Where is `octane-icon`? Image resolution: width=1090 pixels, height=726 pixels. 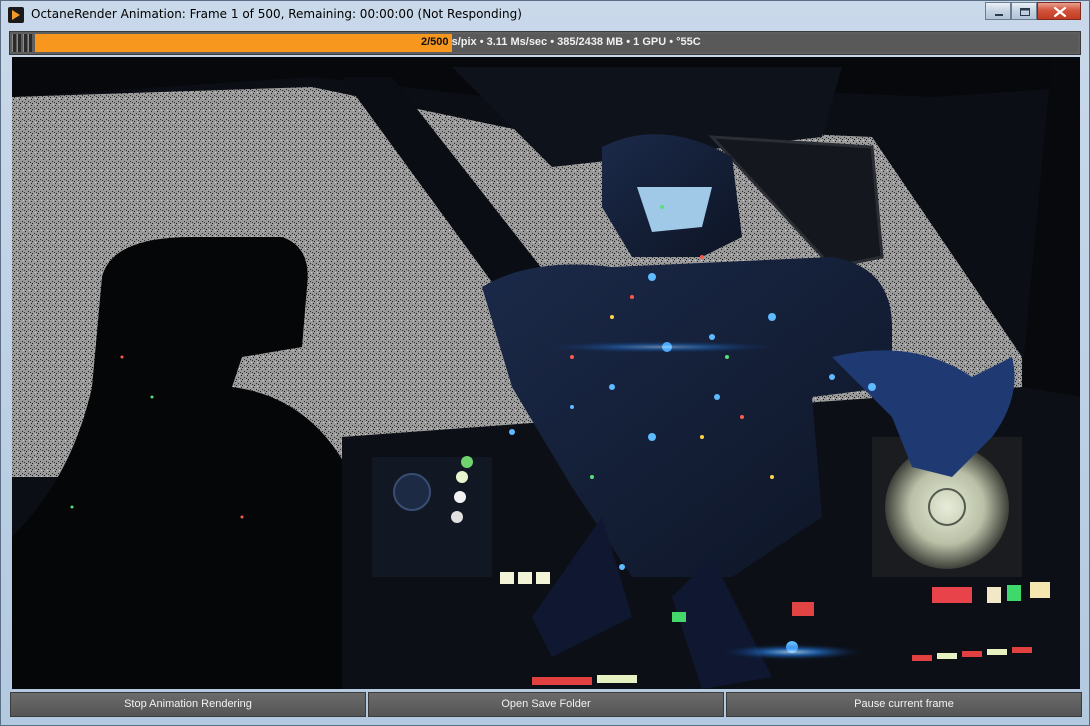
octane-icon is located at coordinates (16, 15).